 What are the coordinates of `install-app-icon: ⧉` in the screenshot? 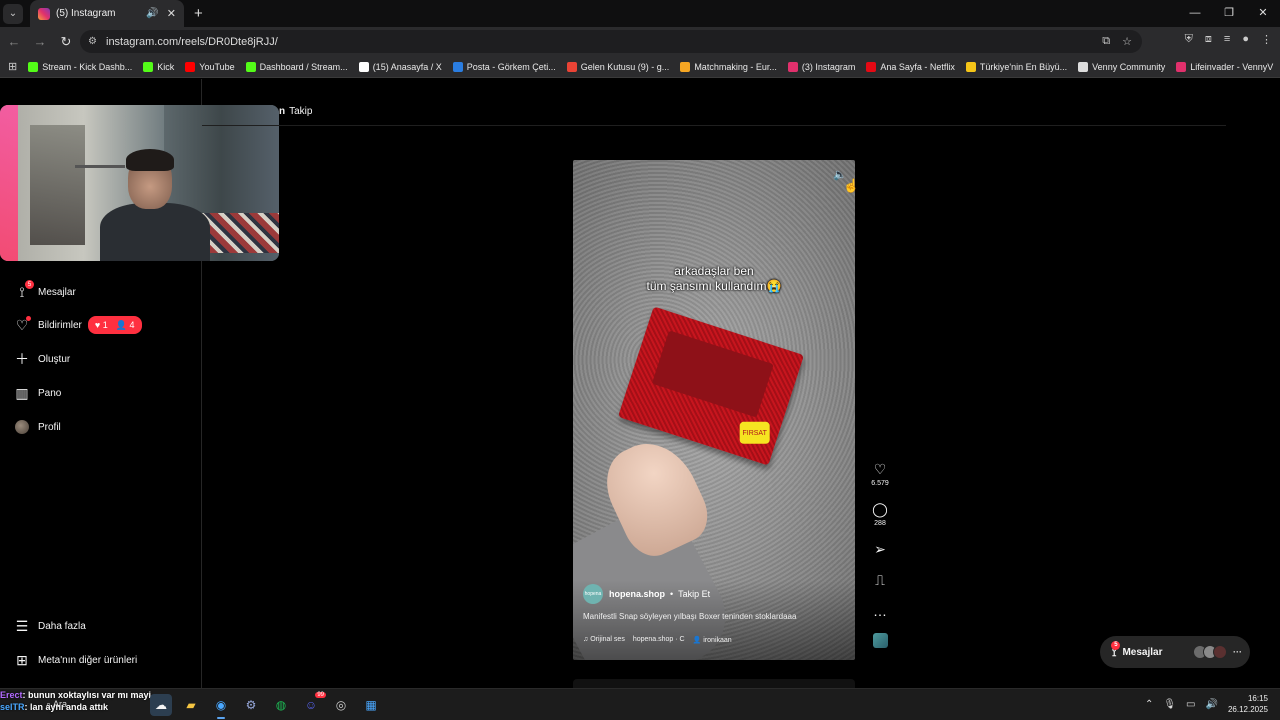 It's located at (1106, 41).